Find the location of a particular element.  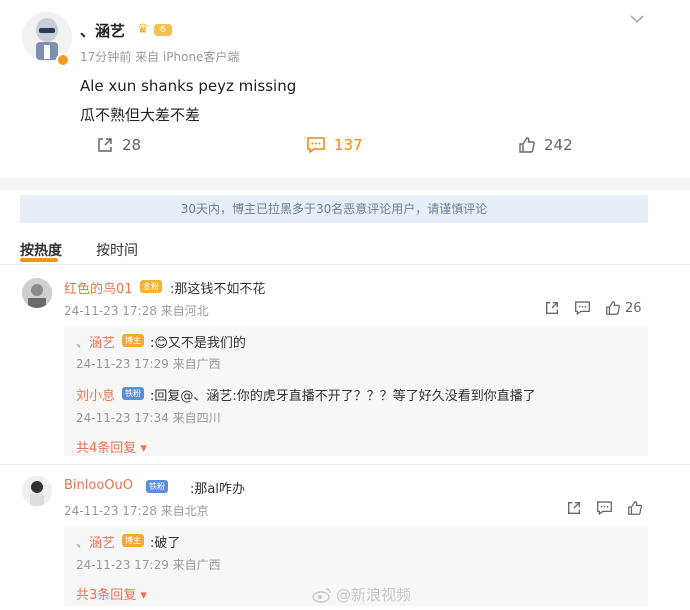

post-text-line2: 瓜不熟但大差不差 is located at coordinates (140, 115).